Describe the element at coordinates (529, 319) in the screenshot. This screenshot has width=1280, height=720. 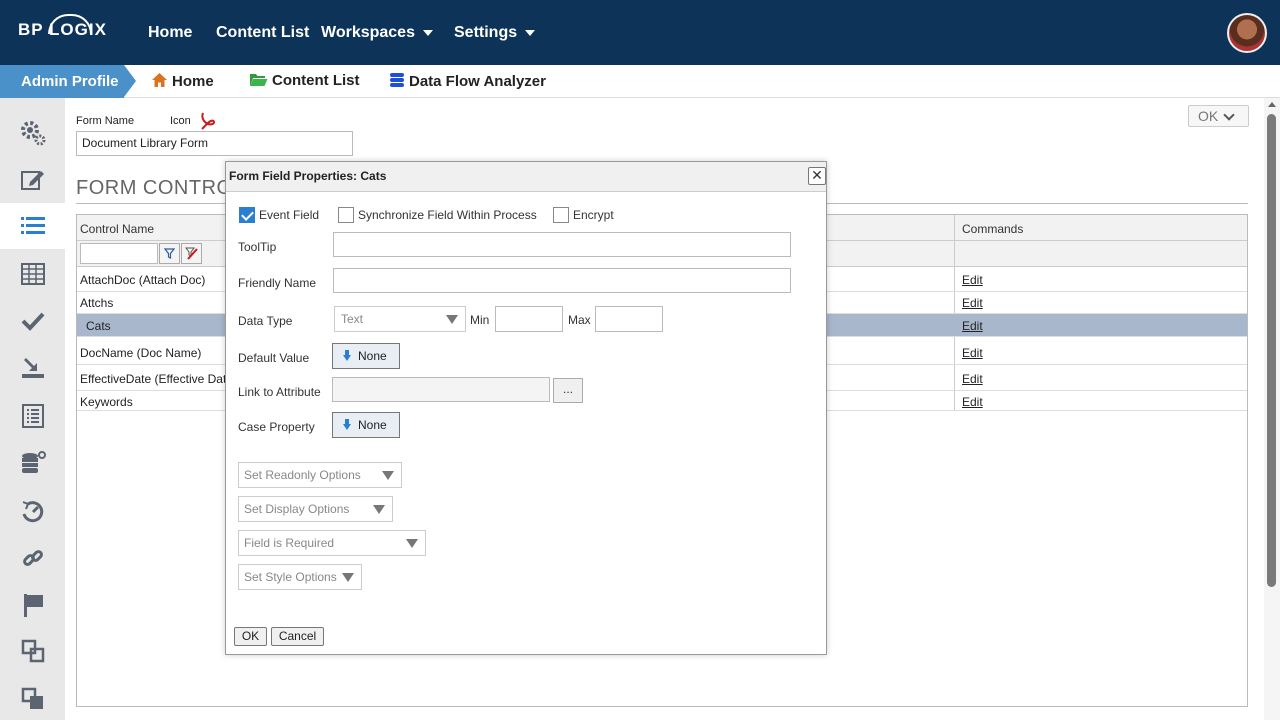
I see `min-input` at that location.